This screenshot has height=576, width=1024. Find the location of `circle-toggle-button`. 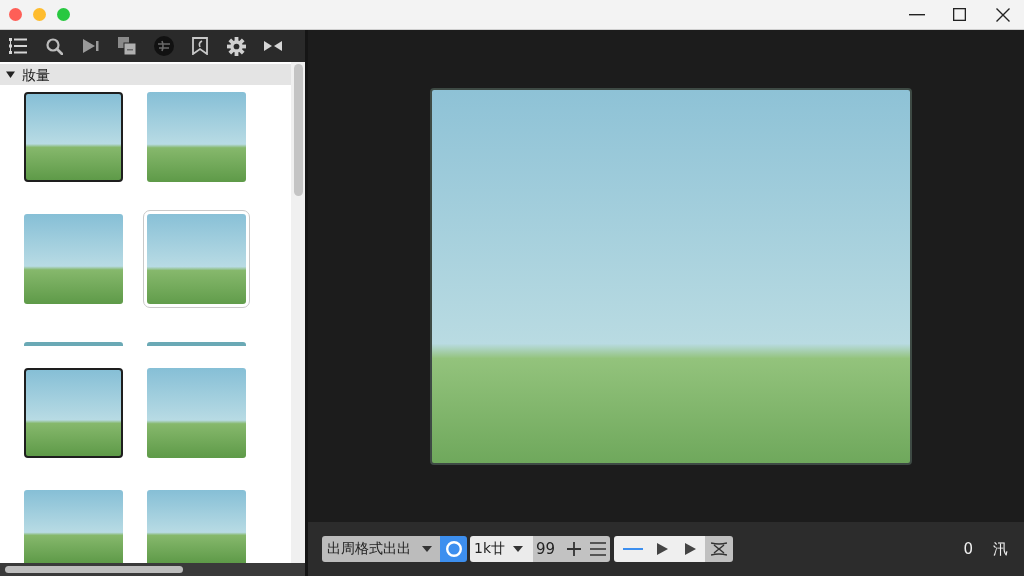

circle-toggle-button is located at coordinates (453, 549).